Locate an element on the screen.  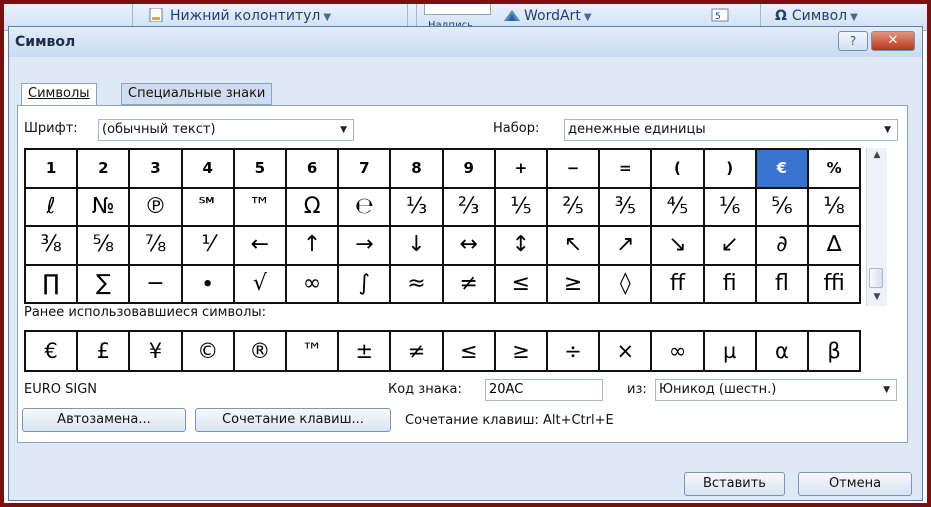
tab-symbols: Символы is located at coordinates (59, 94).